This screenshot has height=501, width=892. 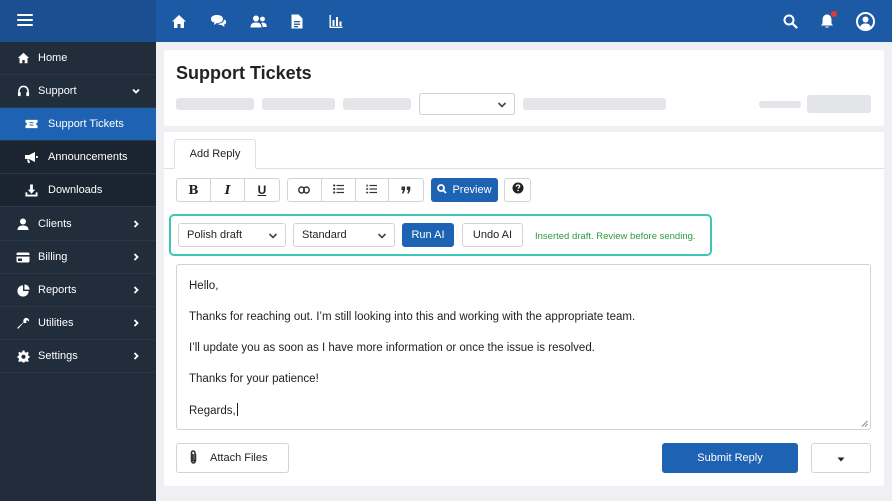 I want to click on paperclip-icon, so click(x=193, y=458).